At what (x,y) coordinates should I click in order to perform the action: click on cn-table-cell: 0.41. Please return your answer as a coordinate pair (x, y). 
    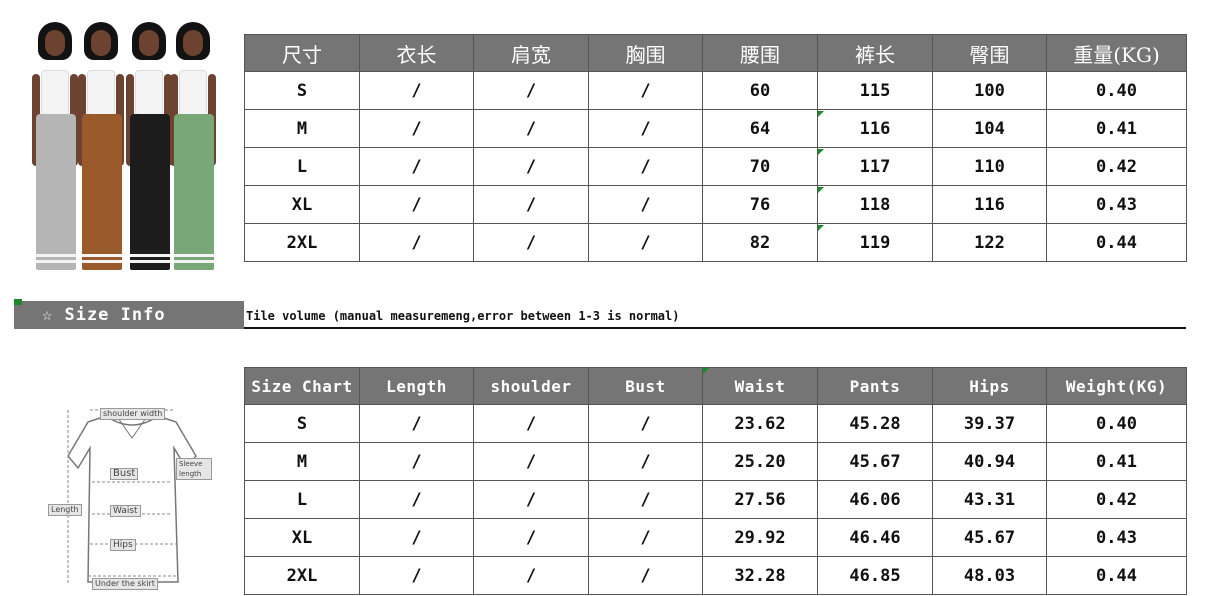
    Looking at the image, I should click on (1116, 128).